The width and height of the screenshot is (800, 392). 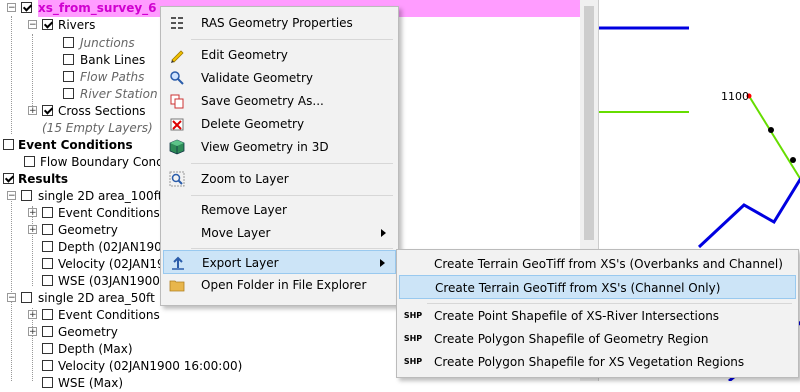 What do you see at coordinates (114, 247) in the screenshot?
I see `depth-label: Depth (02JAN1900` at bounding box center [114, 247].